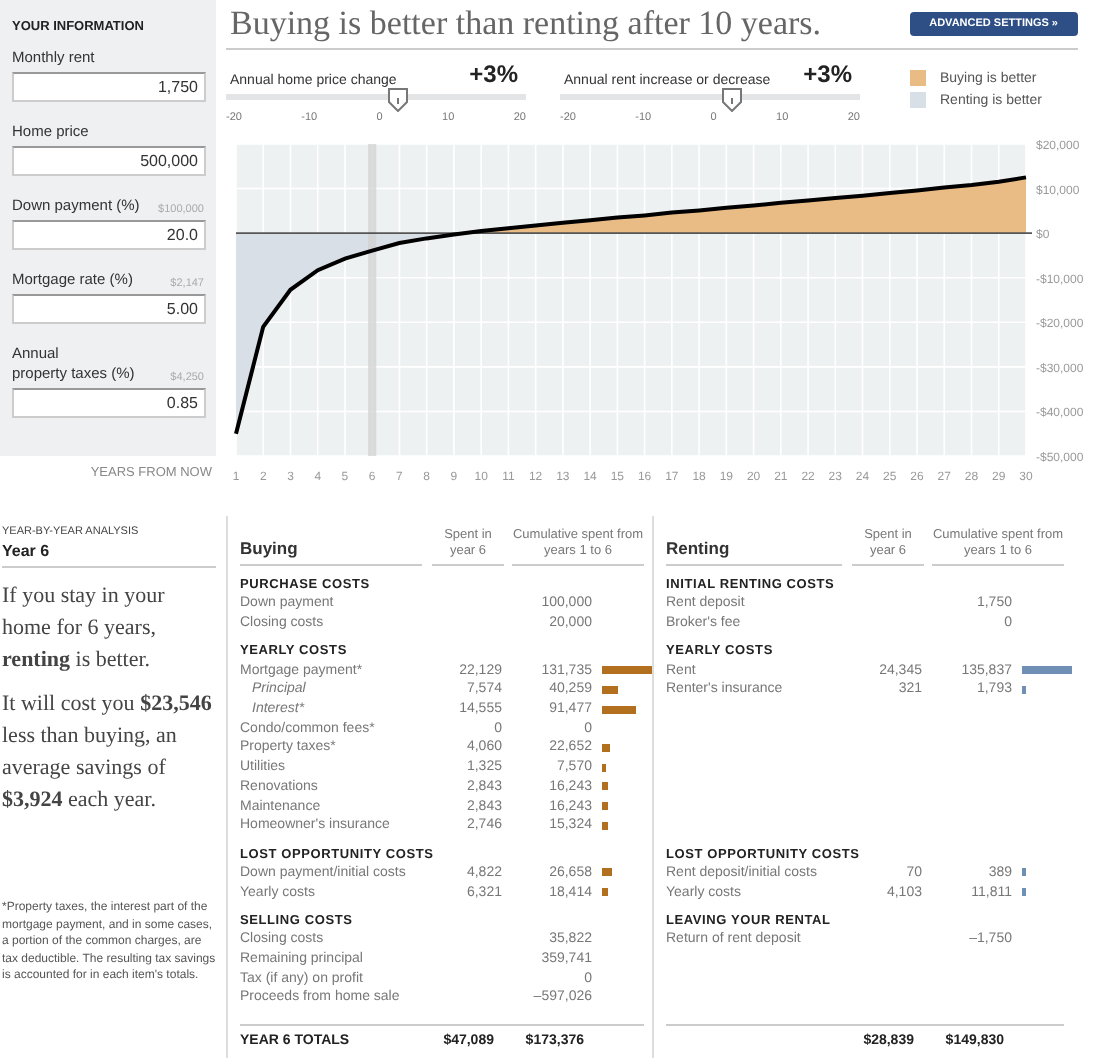 The image size is (1100, 1058). What do you see at coordinates (108, 753) in the screenshot?
I see `summary-text: It will cost you $23,546 less than buying, an average savings of $3,924 each year.` at bounding box center [108, 753].